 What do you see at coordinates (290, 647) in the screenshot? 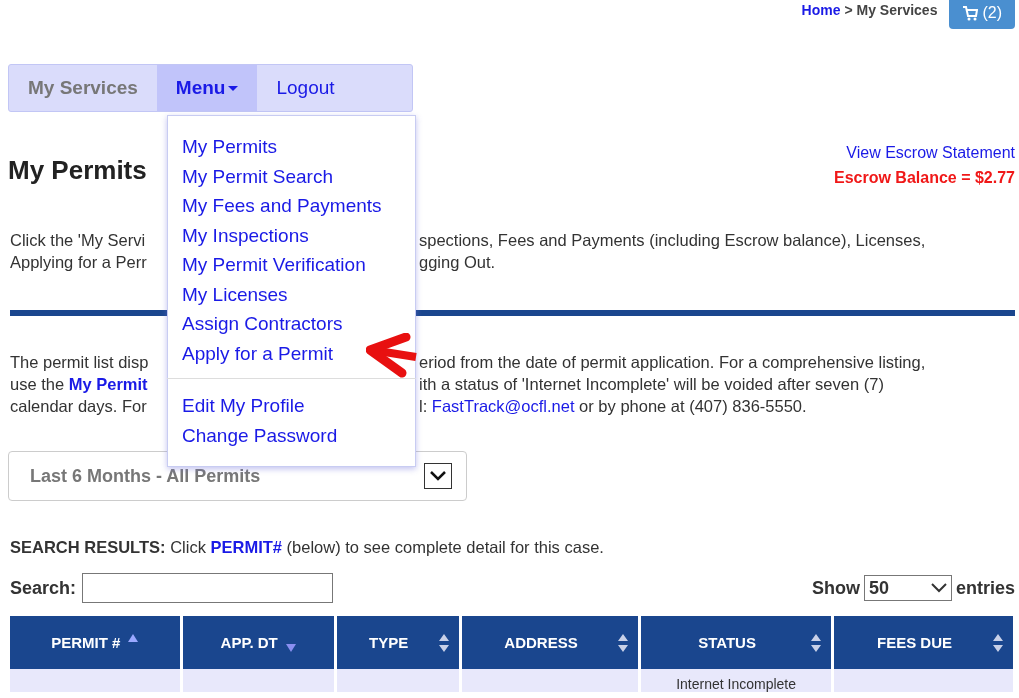
I see `sort-descending-icon` at bounding box center [290, 647].